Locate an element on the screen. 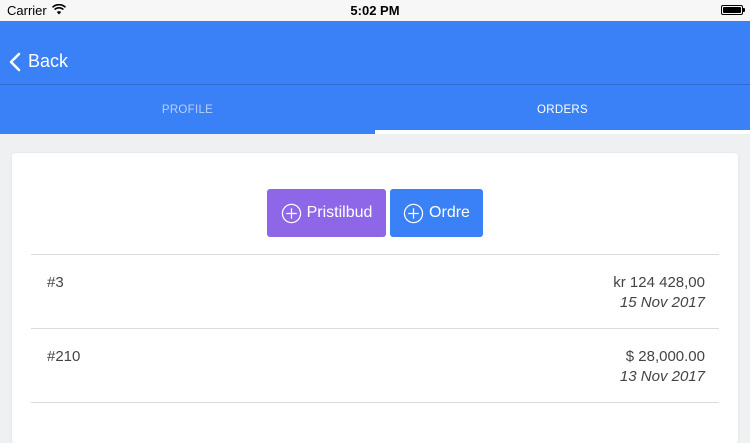 Image resolution: width=750 pixels, height=443 pixels. add-order-button: Ordre is located at coordinates (436, 213).